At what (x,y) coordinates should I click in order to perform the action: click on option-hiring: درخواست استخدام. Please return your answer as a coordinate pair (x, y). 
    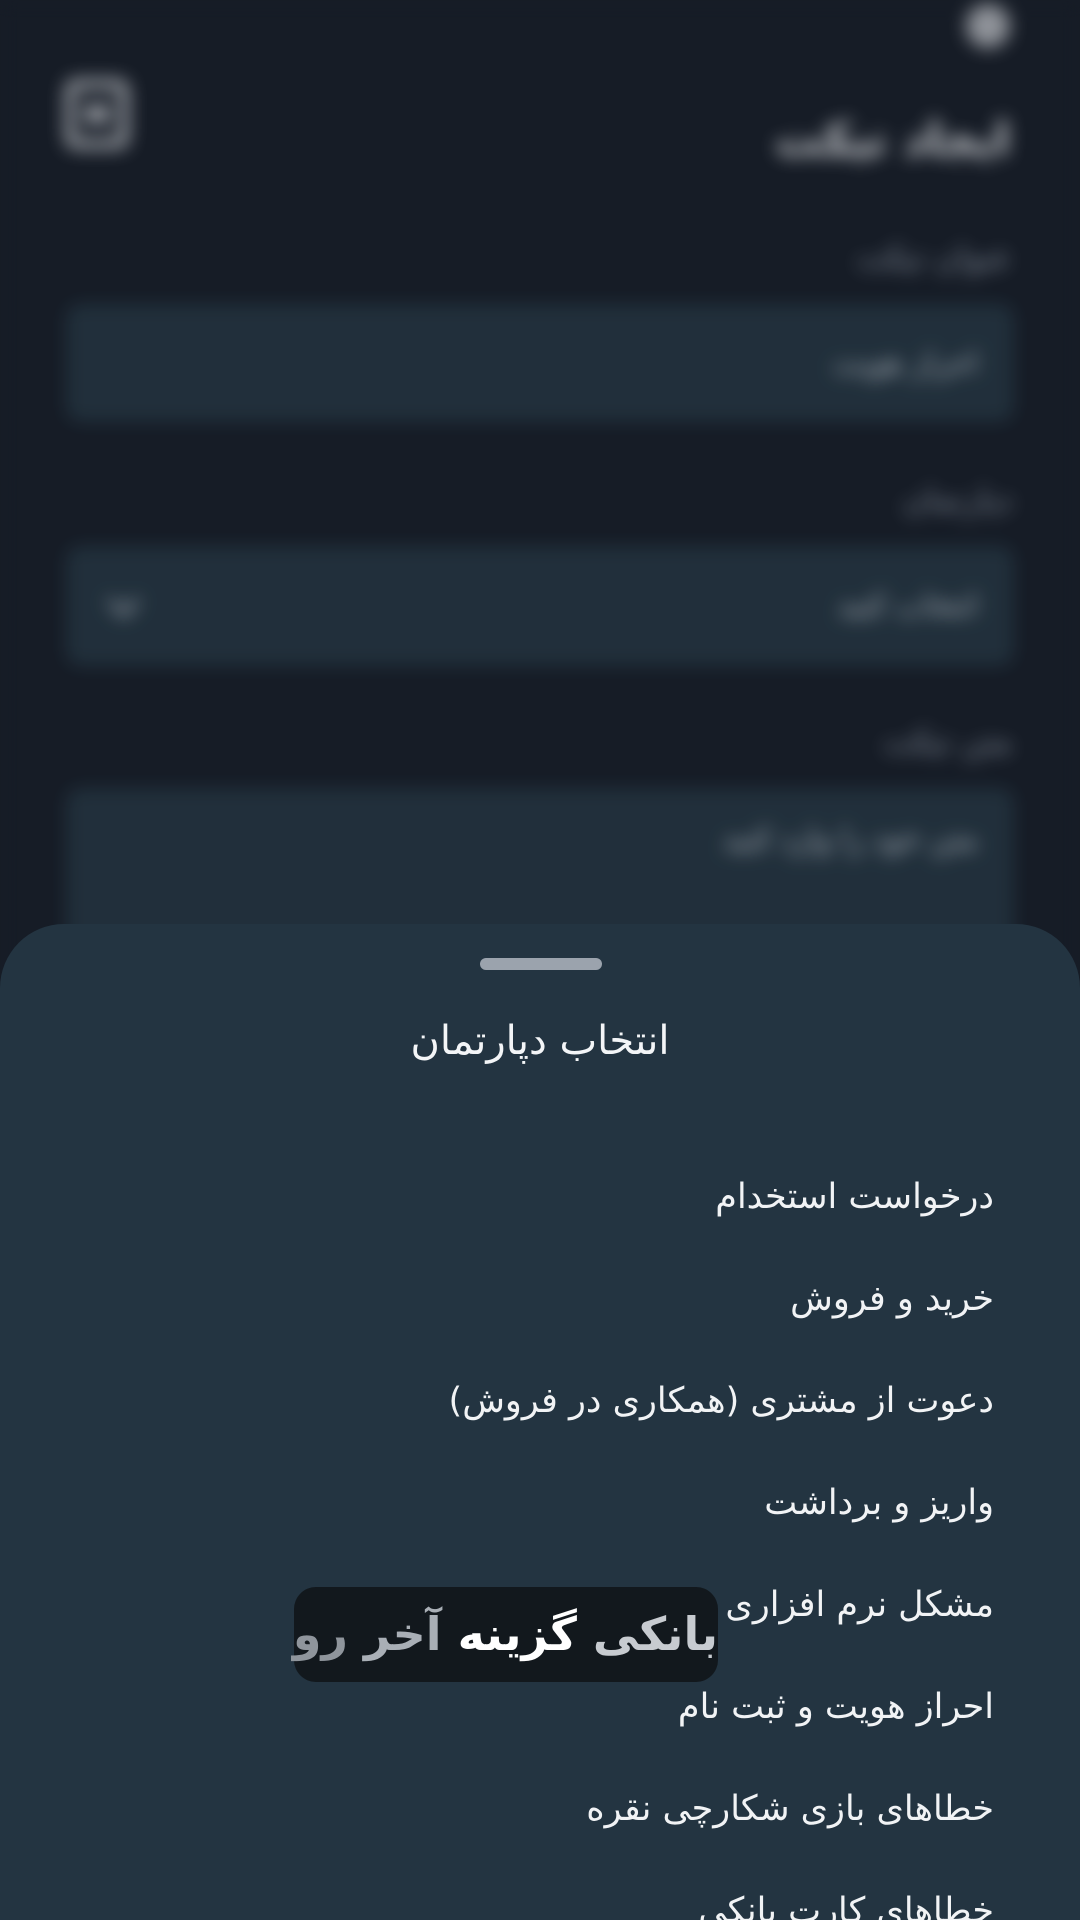
    Looking at the image, I should click on (534, 1197).